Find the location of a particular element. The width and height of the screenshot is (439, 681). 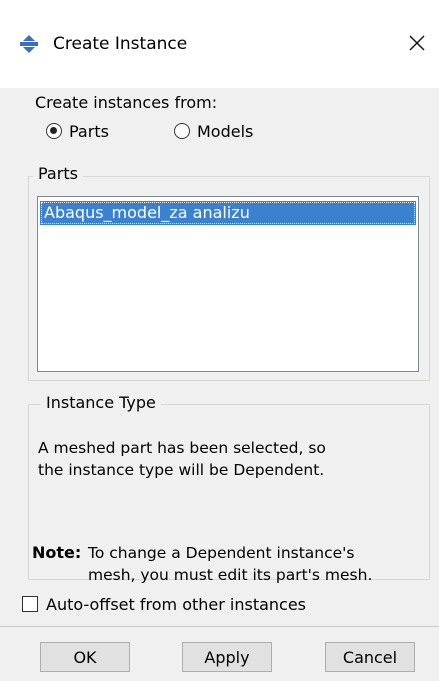

close-icon is located at coordinates (417, 45).